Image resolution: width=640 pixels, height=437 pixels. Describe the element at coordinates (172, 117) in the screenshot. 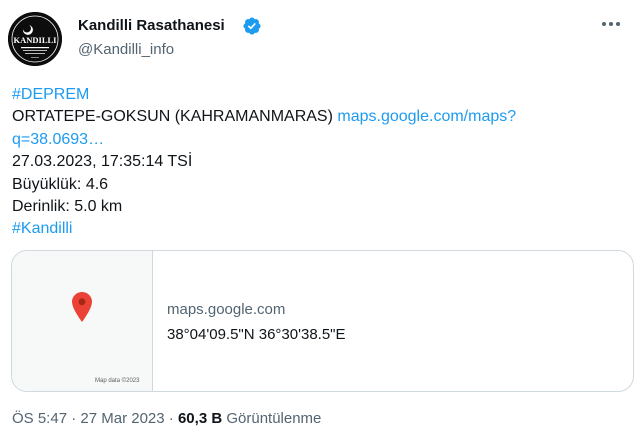

I see `location-text: ORTATEPE-GOKSUN (KAHRAMANMARAS)` at that location.